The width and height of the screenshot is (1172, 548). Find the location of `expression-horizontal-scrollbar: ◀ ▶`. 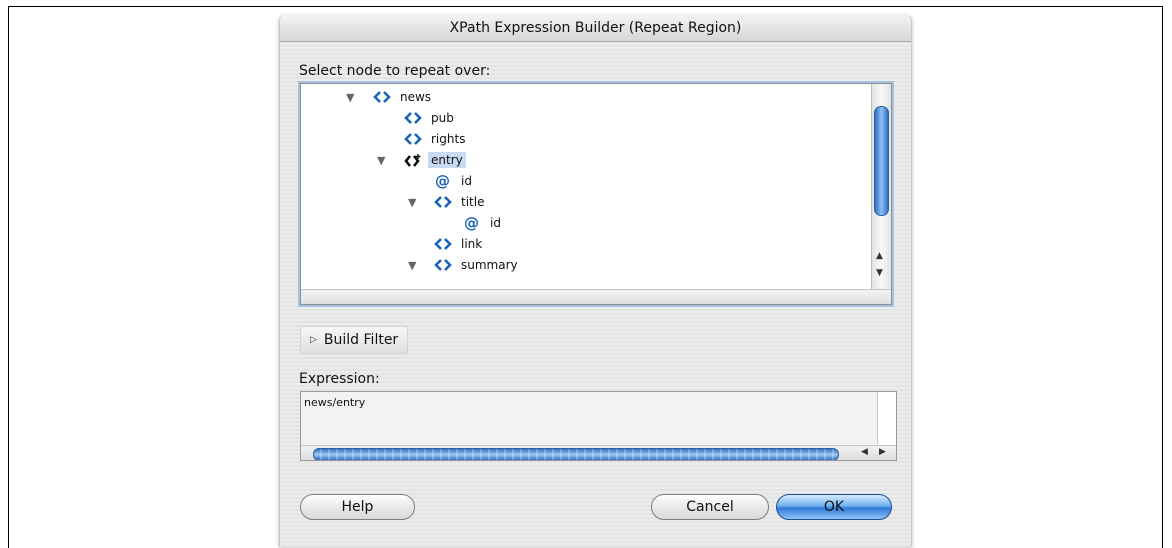

expression-horizontal-scrollbar: ◀ ▶ is located at coordinates (598, 452).